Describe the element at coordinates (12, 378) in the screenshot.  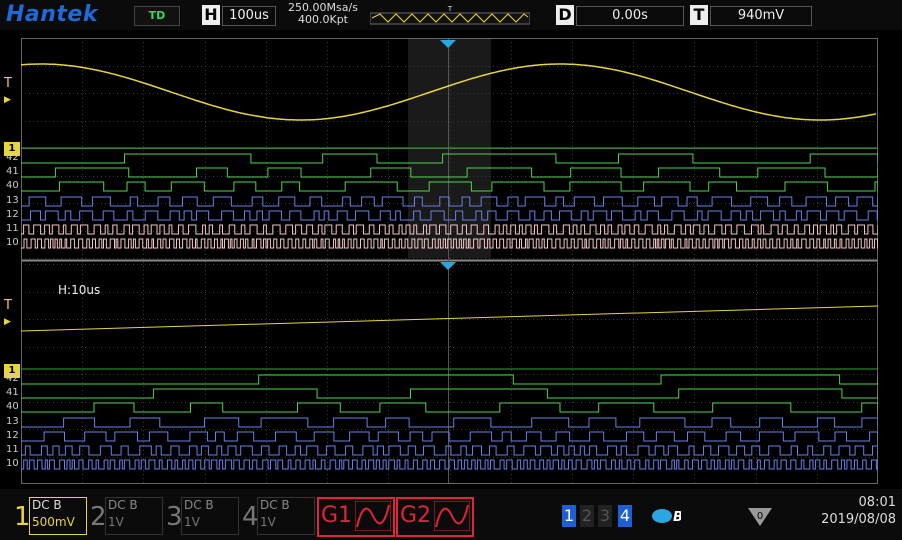
I see `row-label-lower-42: 42` at that location.